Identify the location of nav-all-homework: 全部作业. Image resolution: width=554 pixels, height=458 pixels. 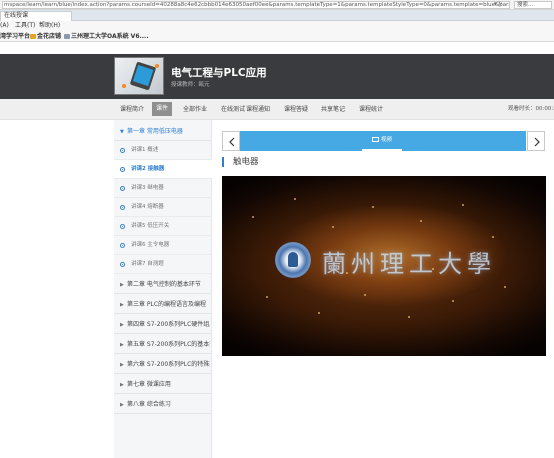
(195, 109).